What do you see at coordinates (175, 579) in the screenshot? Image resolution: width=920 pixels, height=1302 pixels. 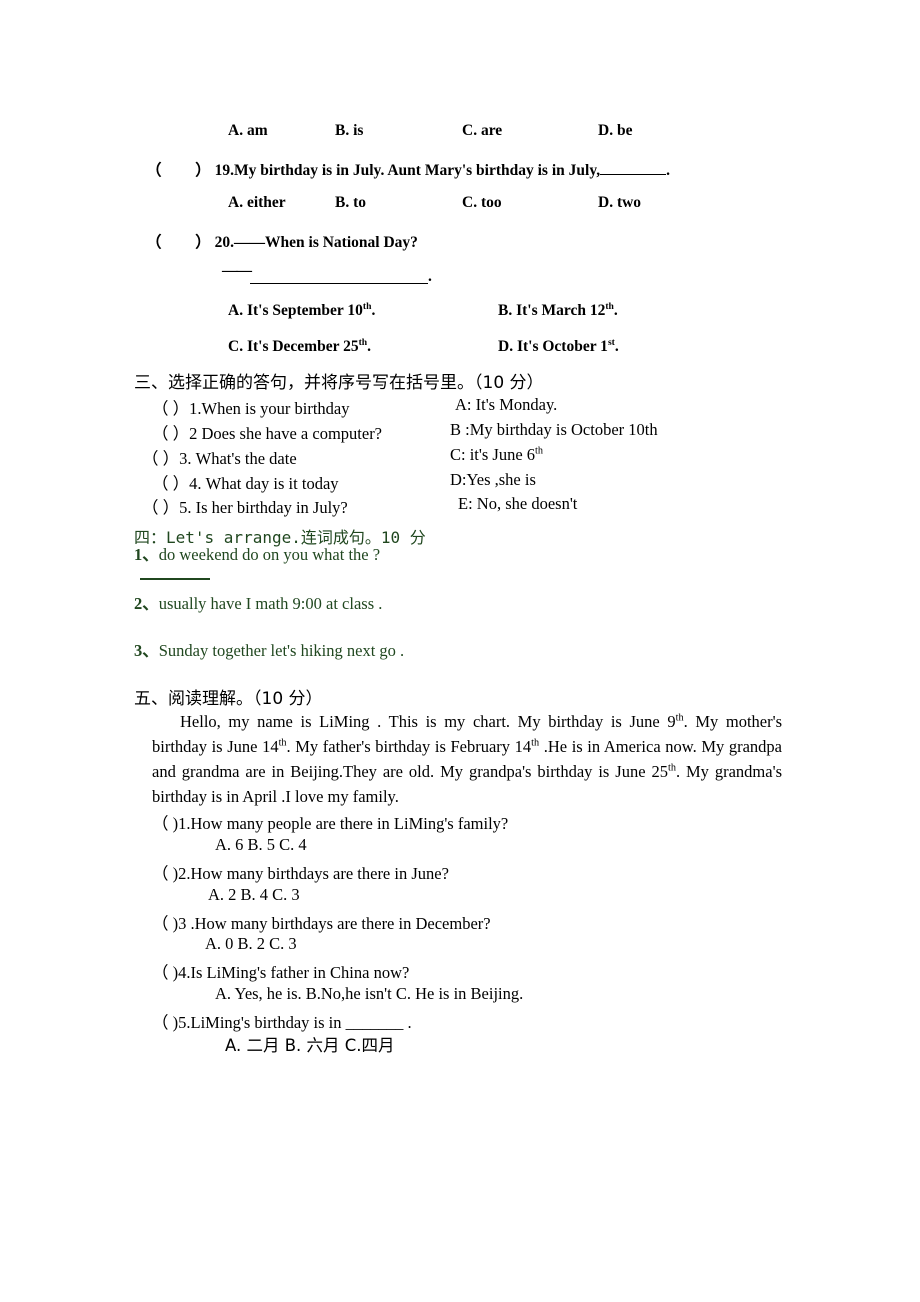 I see `arrange-answer-blank` at bounding box center [175, 579].